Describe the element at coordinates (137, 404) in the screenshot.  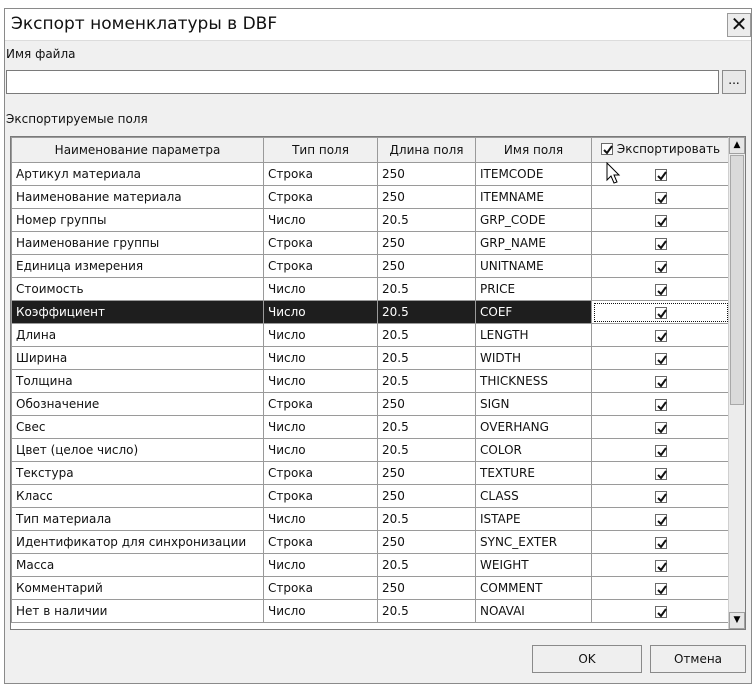
I see `cell-name: Обозначение` at that location.